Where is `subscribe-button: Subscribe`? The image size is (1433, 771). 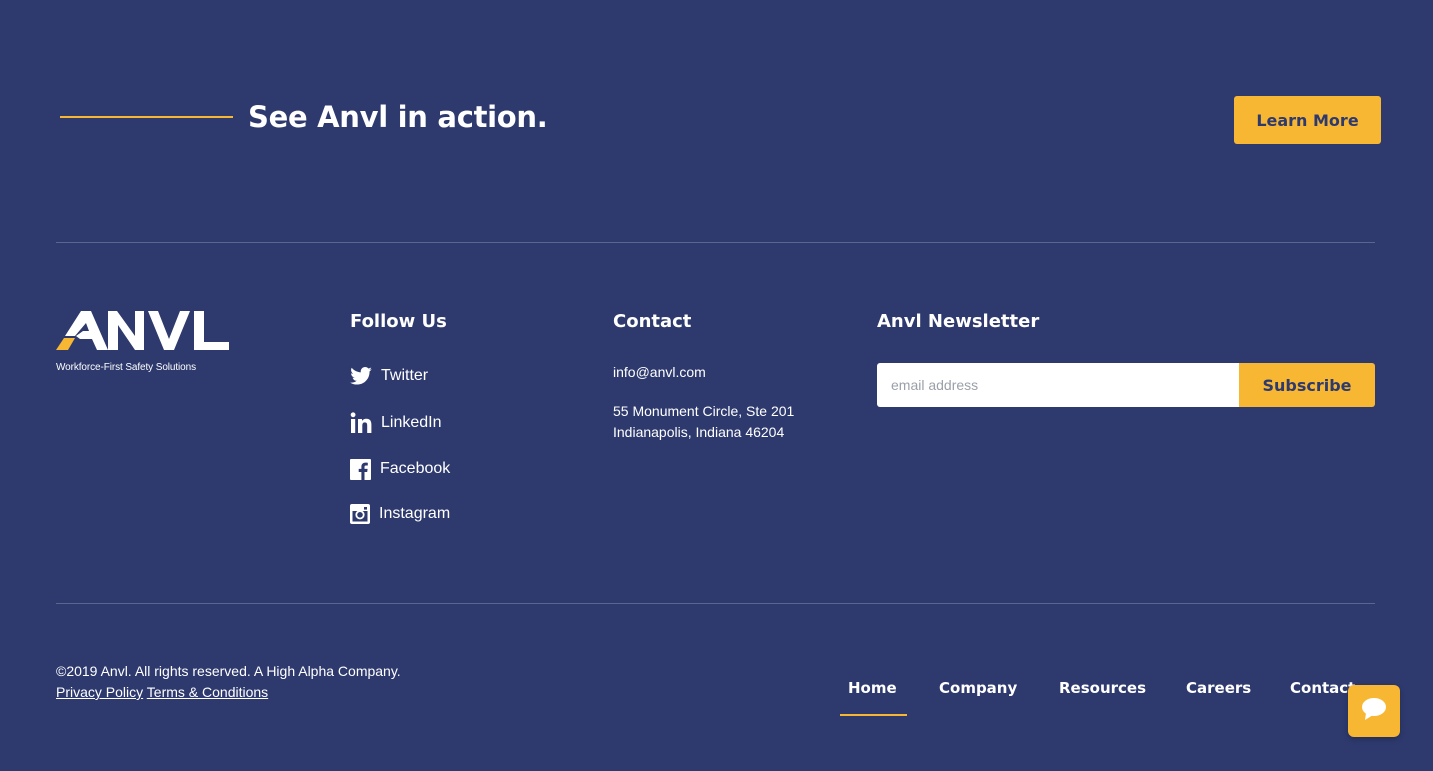 subscribe-button: Subscribe is located at coordinates (1307, 385).